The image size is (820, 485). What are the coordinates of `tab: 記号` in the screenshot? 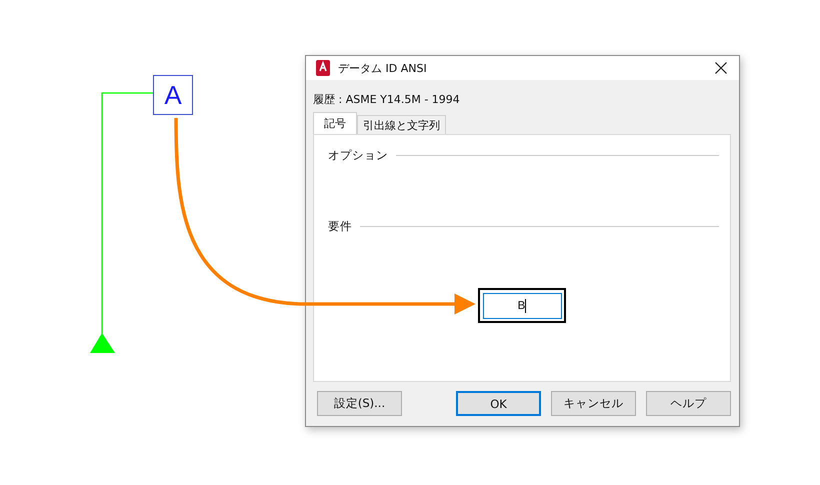 It's located at (335, 123).